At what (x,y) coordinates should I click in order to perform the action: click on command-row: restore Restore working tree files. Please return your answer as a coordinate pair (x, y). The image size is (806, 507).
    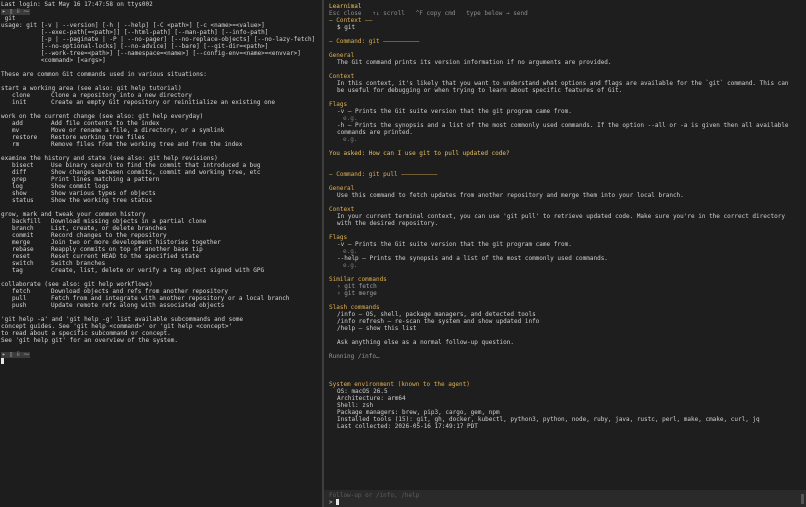
    Looking at the image, I should click on (161, 137).